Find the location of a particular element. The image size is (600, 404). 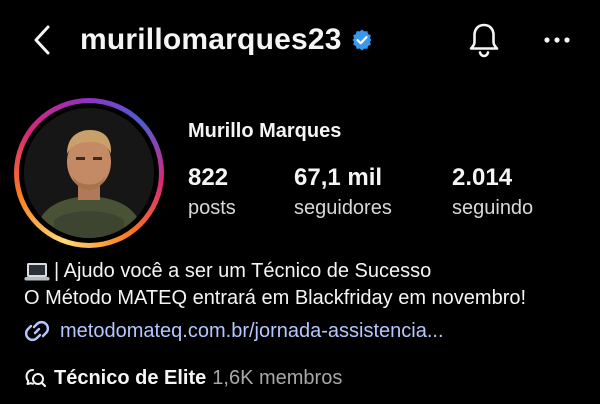

link-icon is located at coordinates (37, 331).